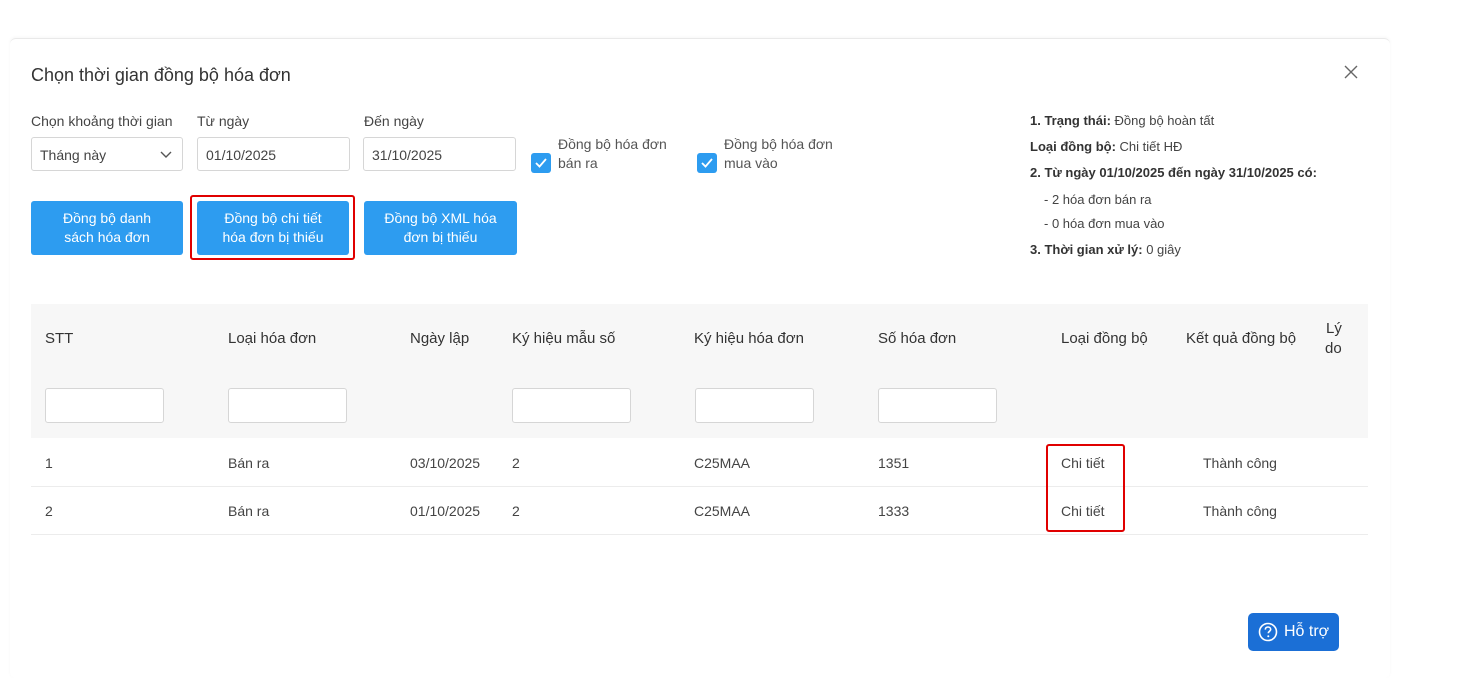 This screenshot has height=678, width=1462. I want to click on column-header-stt: STT, so click(59, 338).